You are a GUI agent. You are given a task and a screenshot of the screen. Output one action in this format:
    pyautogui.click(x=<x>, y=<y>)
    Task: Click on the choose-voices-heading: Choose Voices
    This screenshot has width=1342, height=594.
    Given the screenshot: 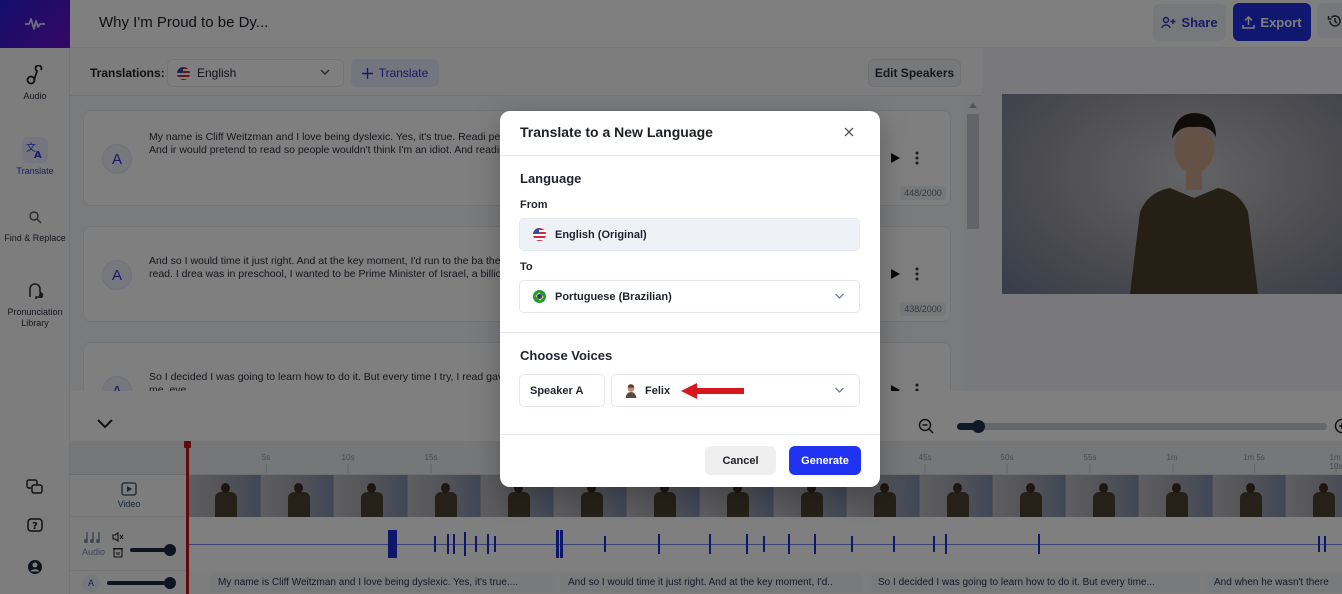 What is the action you would take?
    pyautogui.click(x=566, y=355)
    